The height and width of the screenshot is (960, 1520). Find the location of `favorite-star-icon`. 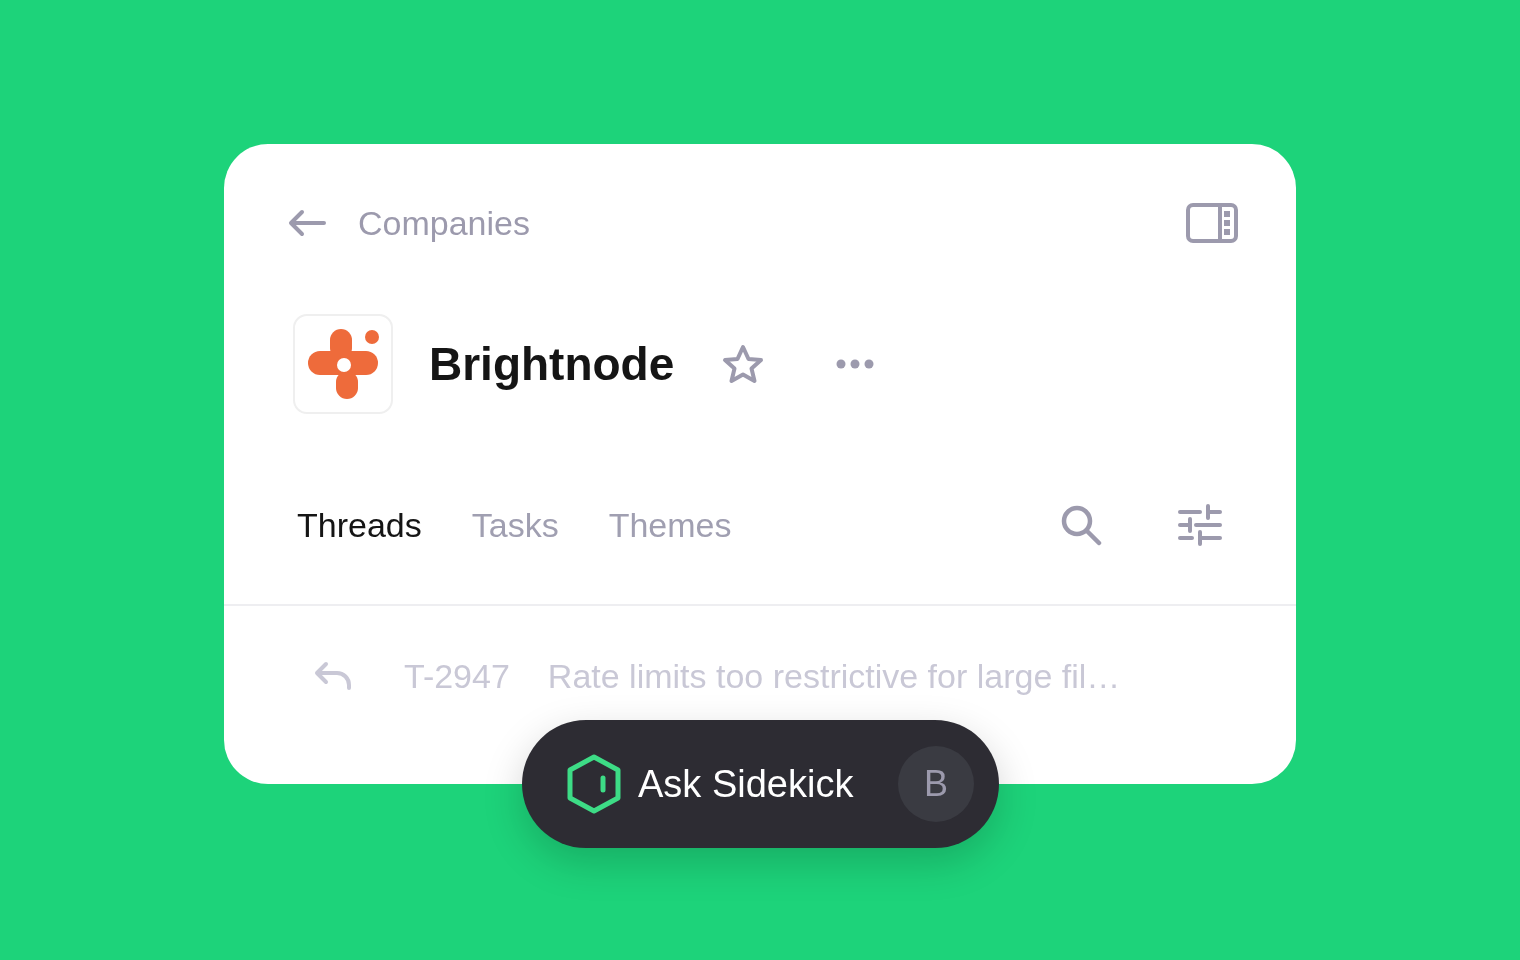

favorite-star-icon is located at coordinates (743, 364).